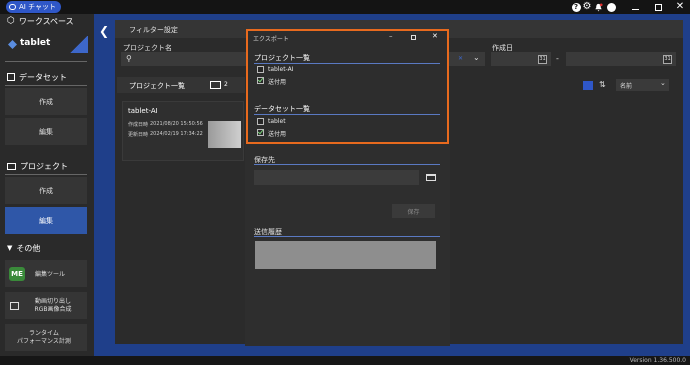 This screenshot has width=690, height=365. What do you see at coordinates (431, 177) in the screenshot?
I see `folder-icon` at bounding box center [431, 177].